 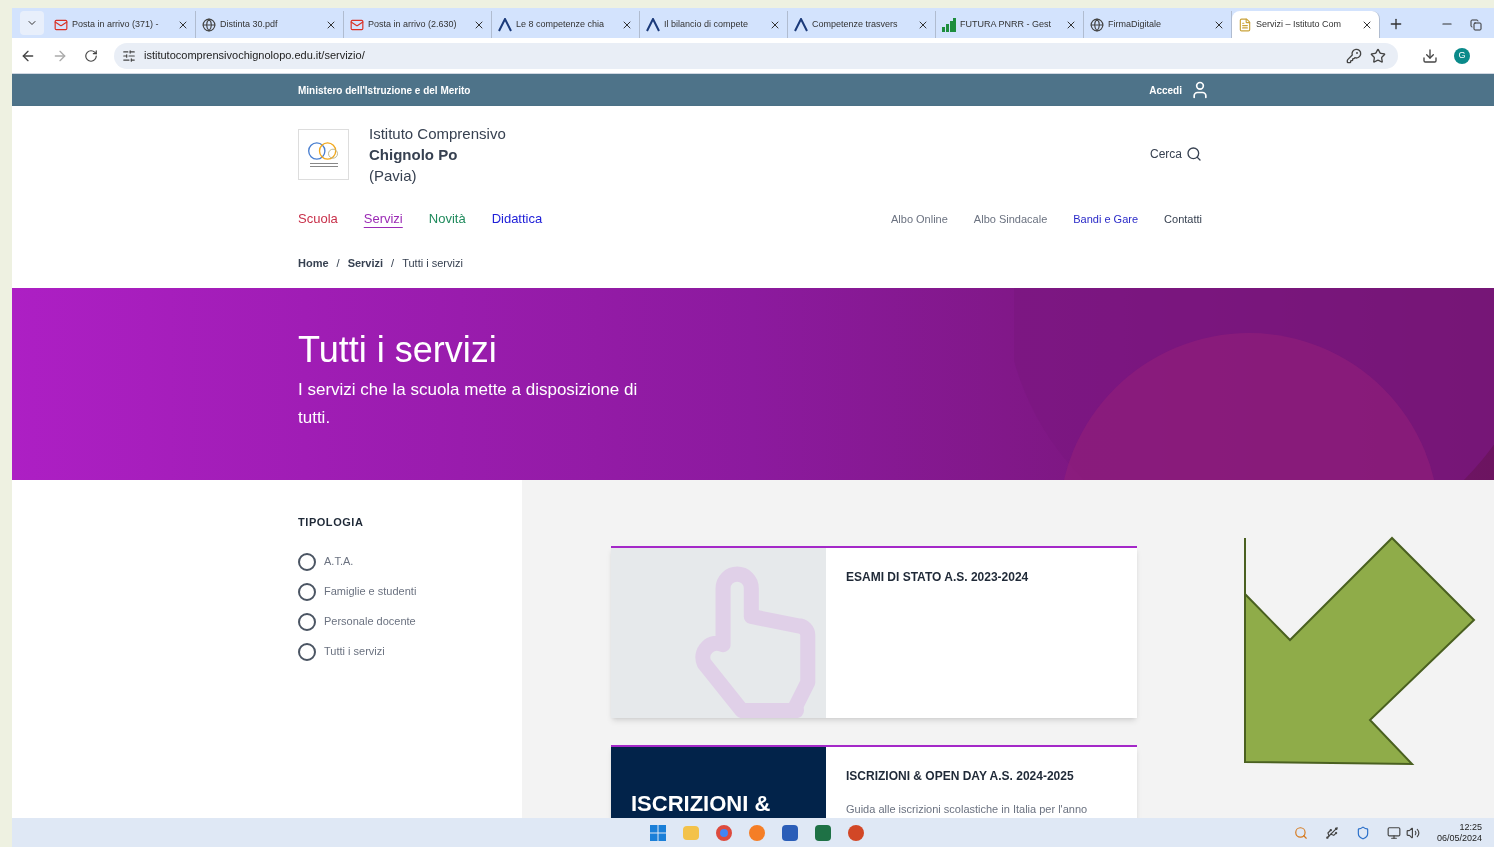 What do you see at coordinates (937, 577) in the screenshot?
I see `card-title: ESAMI DI STATO A.S. 2023-2024` at bounding box center [937, 577].